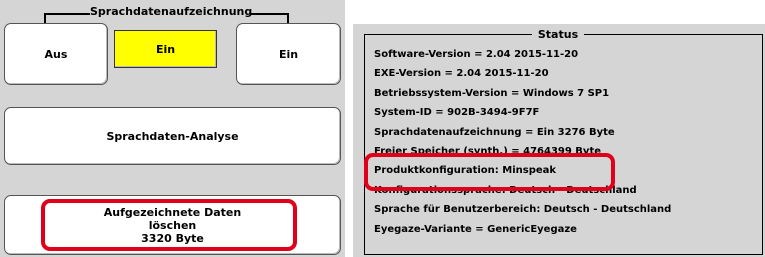 This screenshot has width=765, height=257. I want to click on status-line: System-ID = 902B-3494-9F7F, so click(457, 113).